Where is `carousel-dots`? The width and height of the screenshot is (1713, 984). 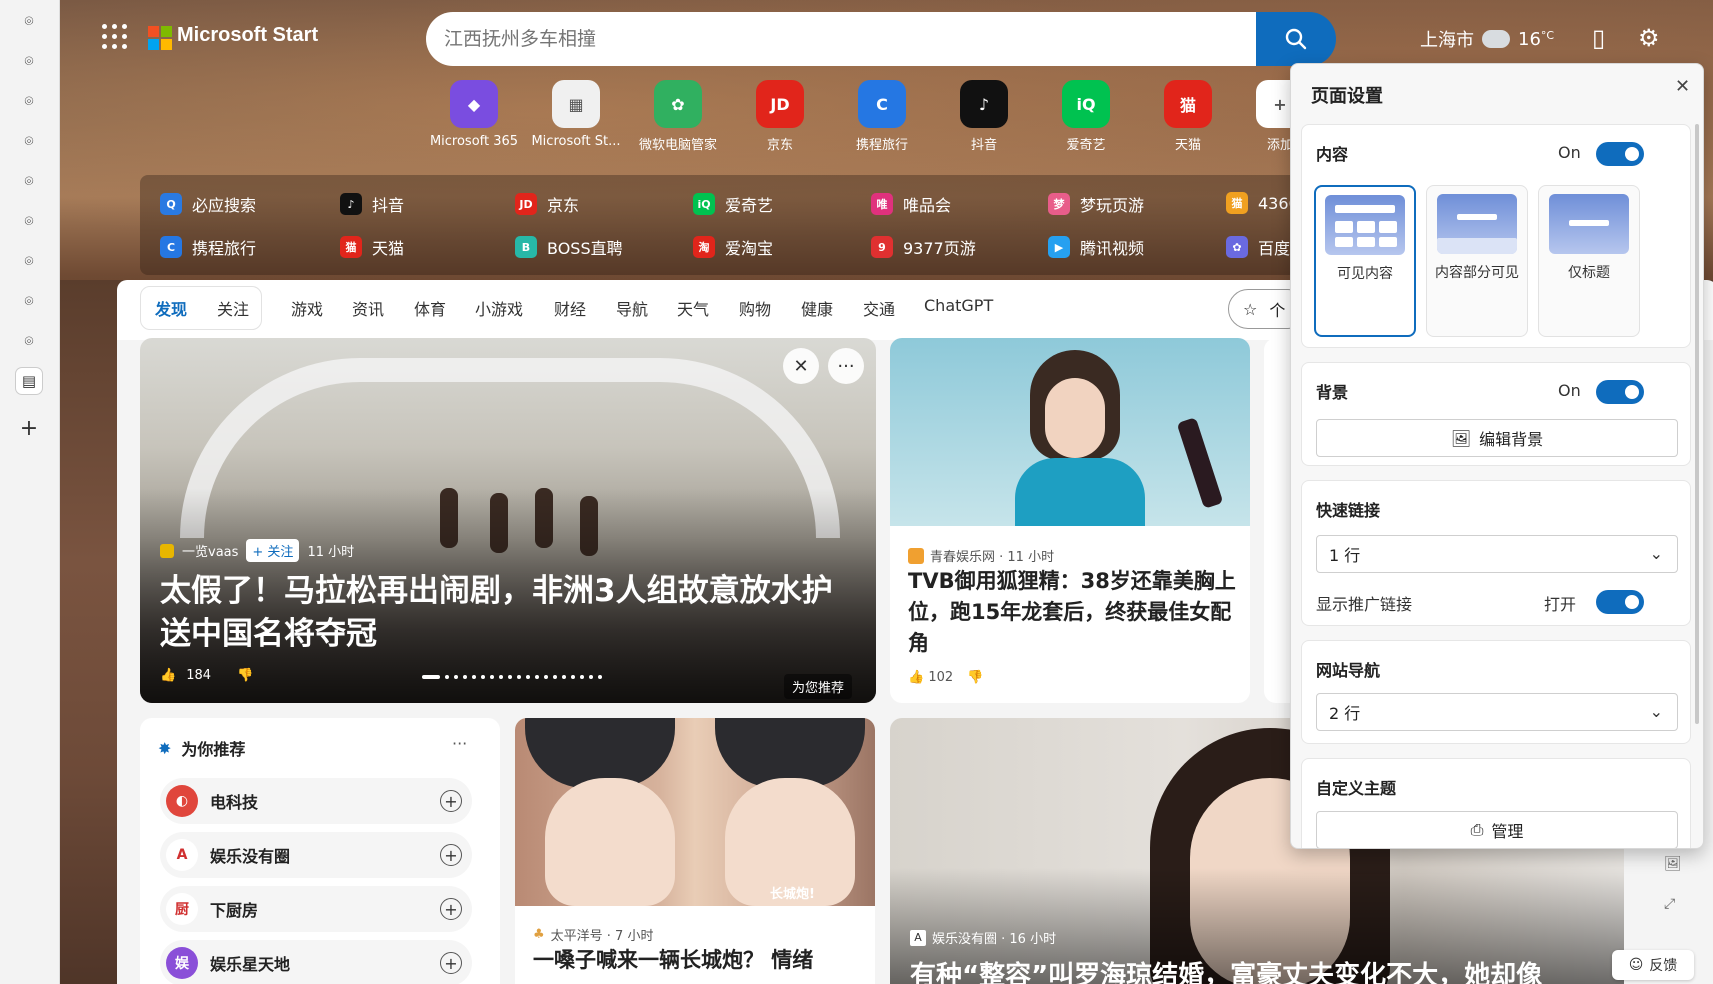
carousel-dots is located at coordinates (512, 677).